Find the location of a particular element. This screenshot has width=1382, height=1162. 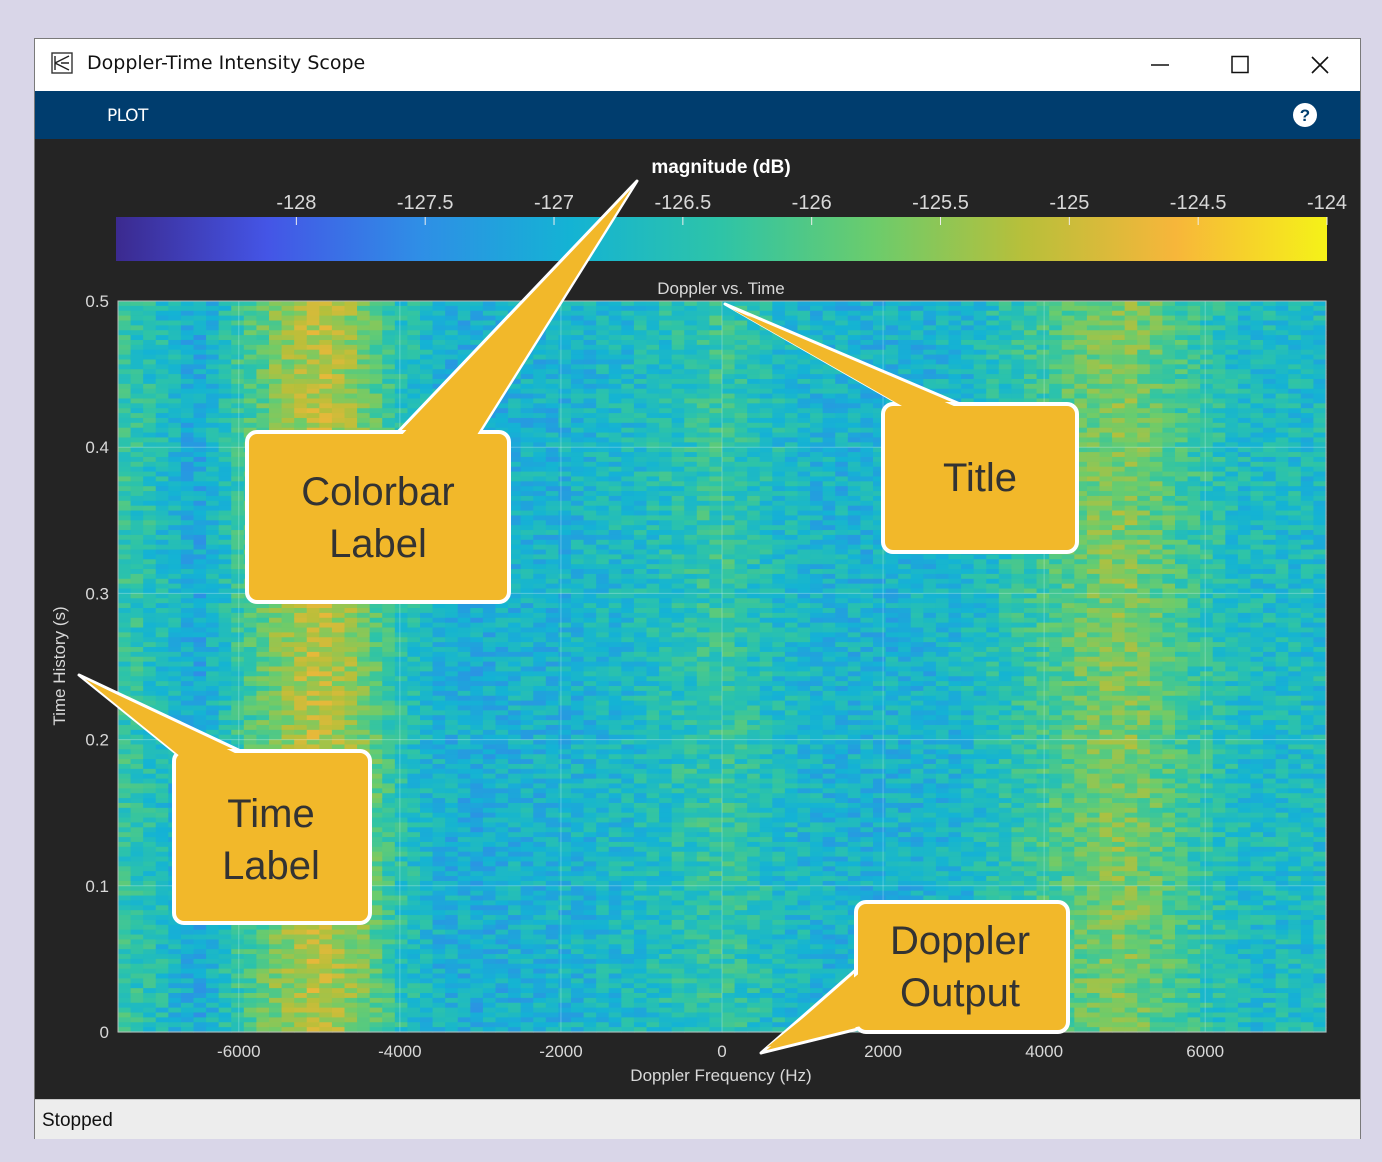

minimize-button is located at coordinates (1160, 65).